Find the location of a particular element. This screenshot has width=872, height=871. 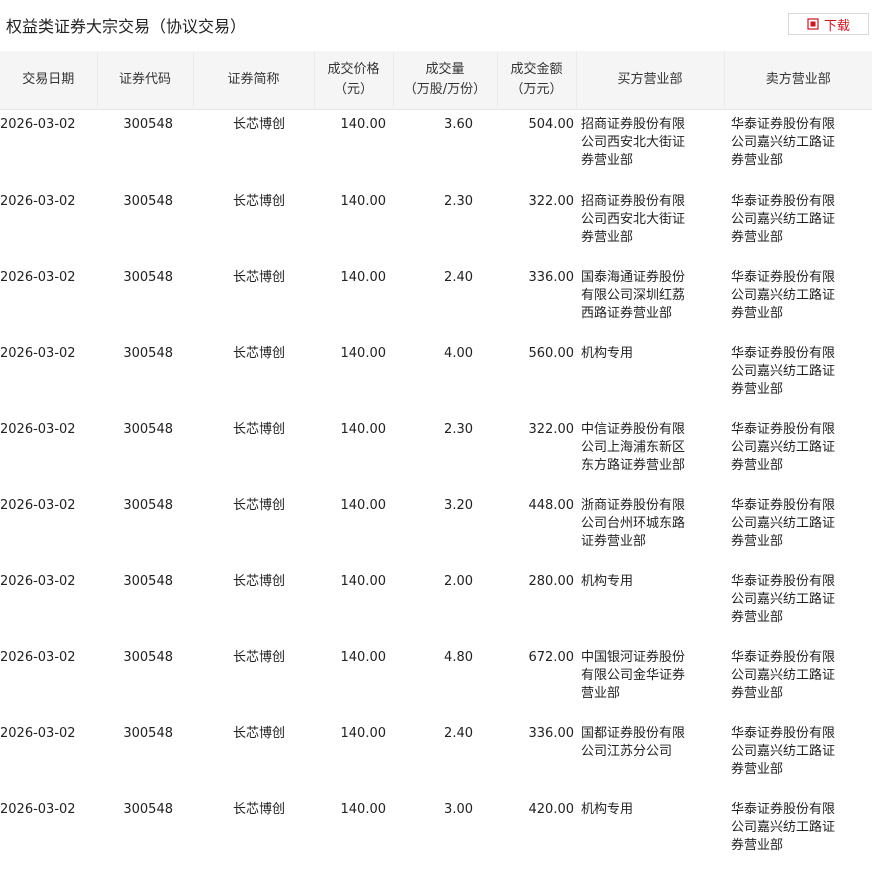

cell-volume: 4.80 is located at coordinates (458, 657).